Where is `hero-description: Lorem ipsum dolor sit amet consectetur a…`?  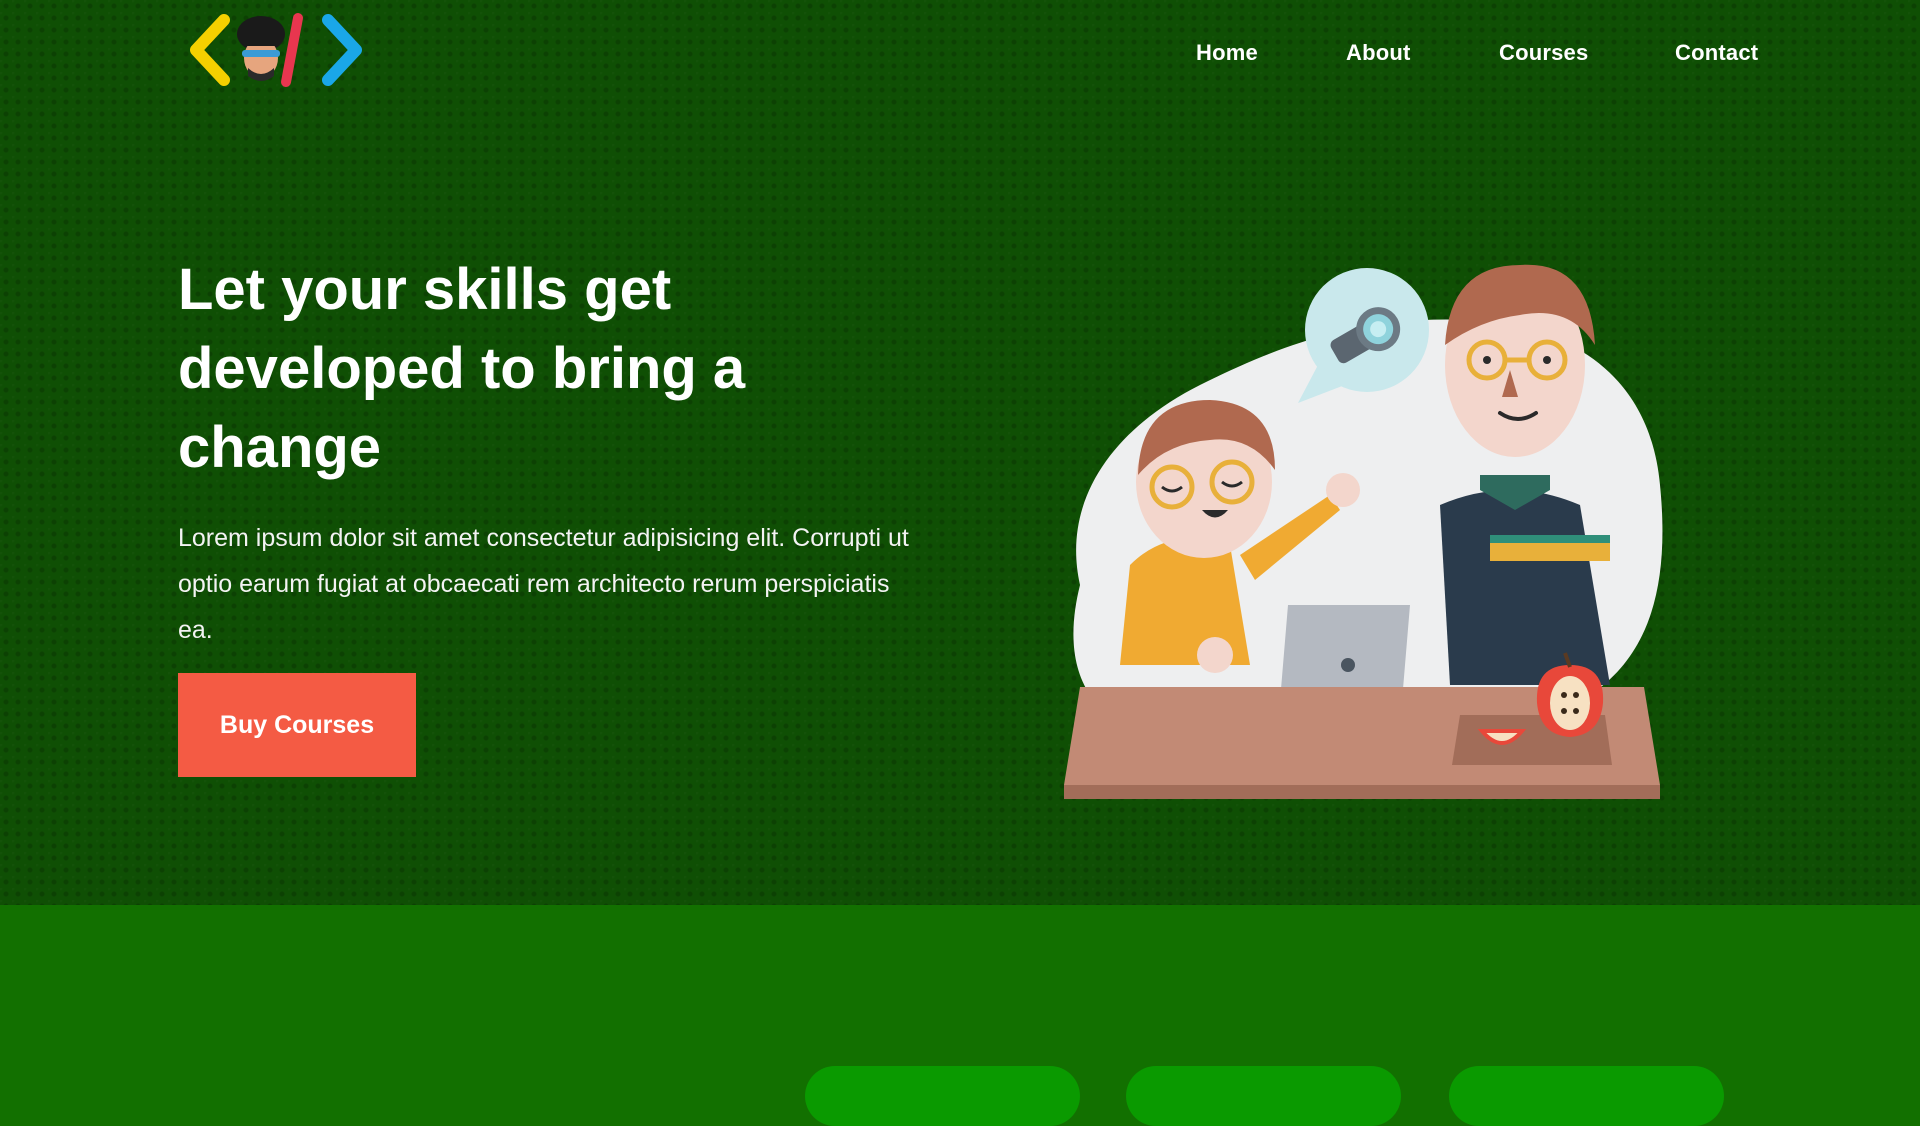
hero-description: Lorem ipsum dolor sit amet consectetur a… is located at coordinates (543, 584).